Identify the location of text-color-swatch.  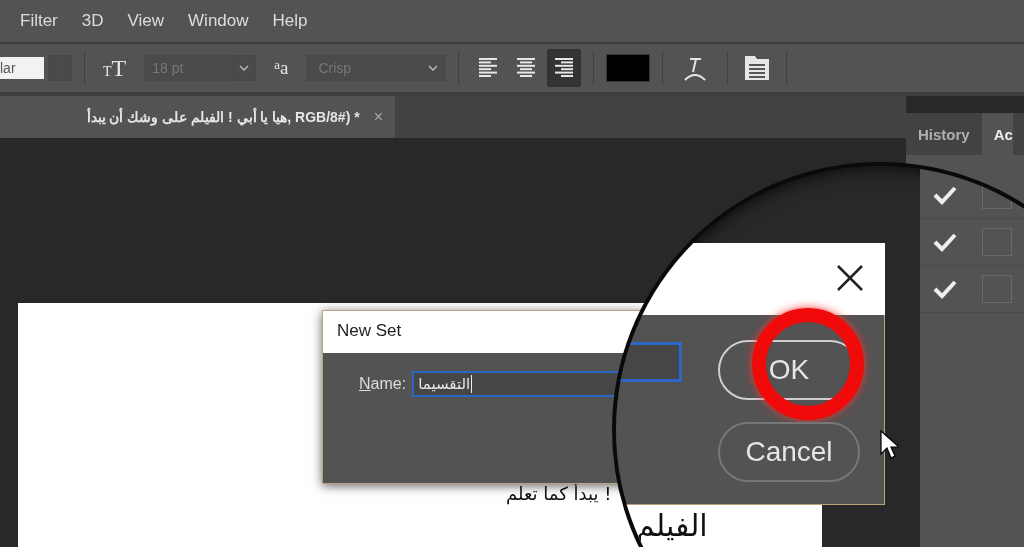
(628, 68).